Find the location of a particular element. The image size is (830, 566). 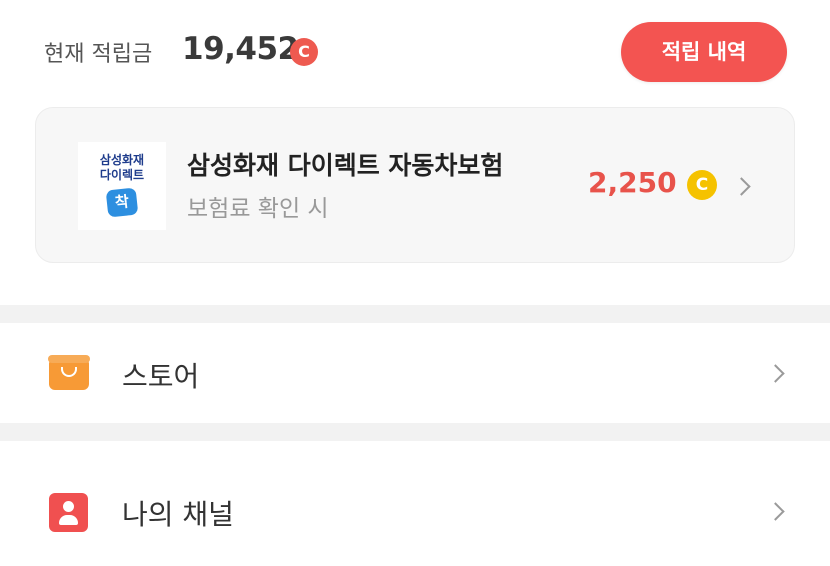

points-label: 현재 적립금 is located at coordinates (98, 54).